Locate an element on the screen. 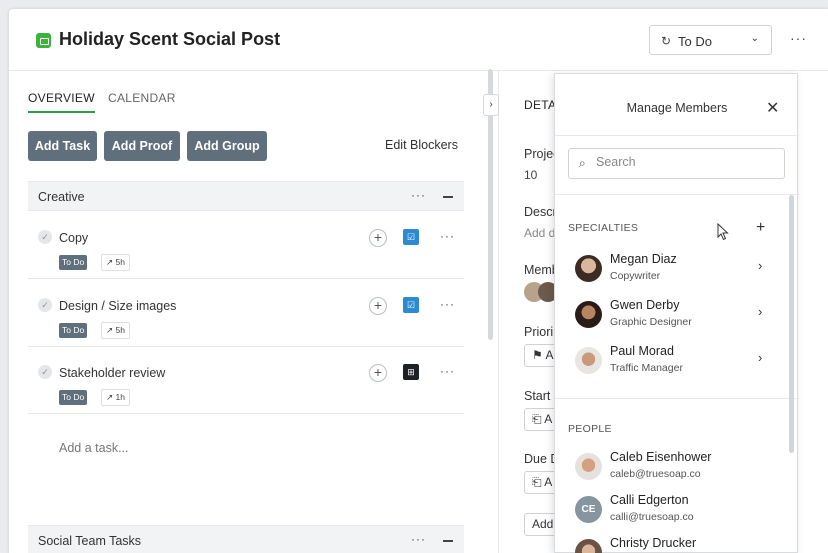 The height and width of the screenshot is (553, 828). group-header: Social Team Tasks ··· is located at coordinates (246, 539).